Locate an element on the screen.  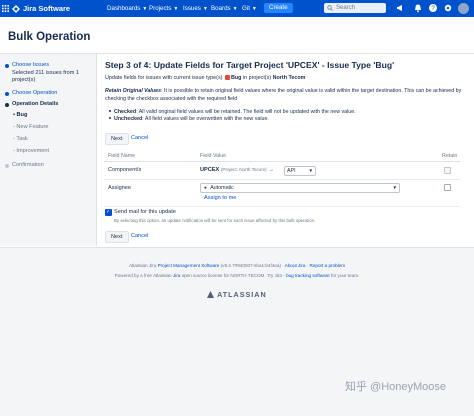
avatar is located at coordinates (463, 8).